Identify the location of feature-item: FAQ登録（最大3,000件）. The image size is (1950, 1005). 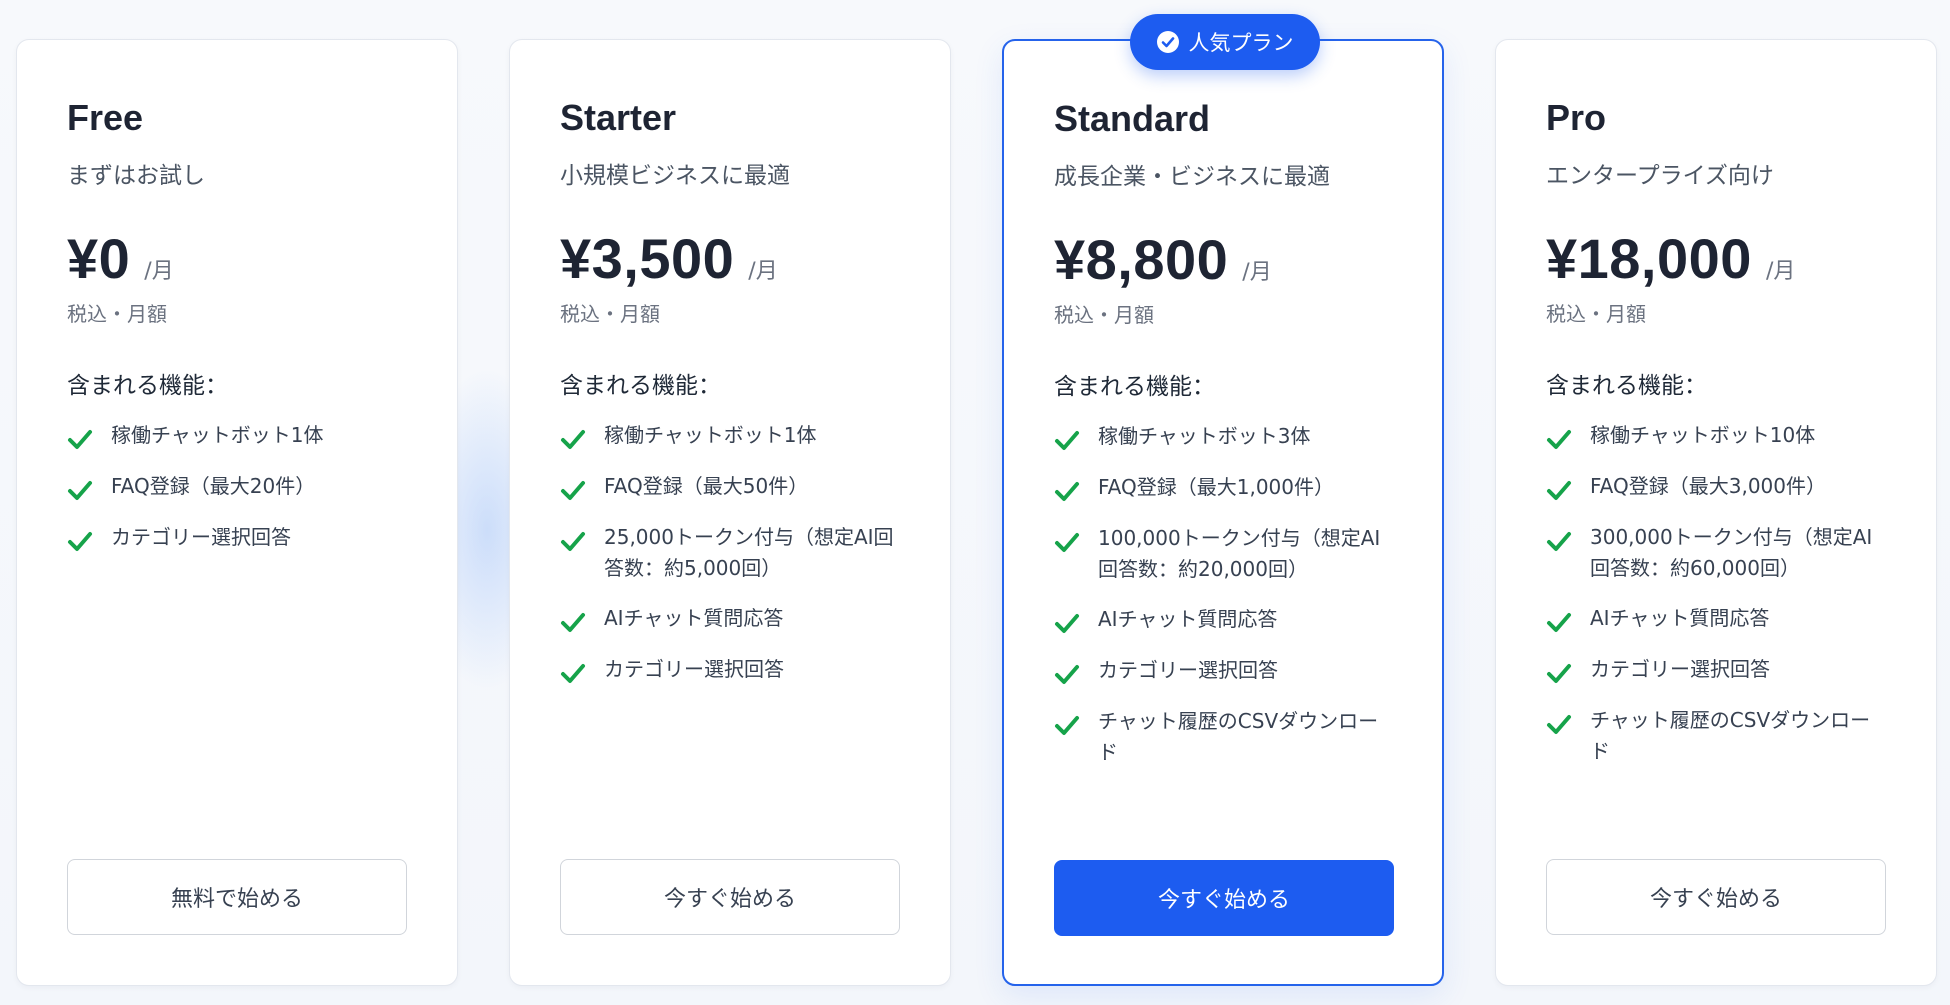
(1726, 487).